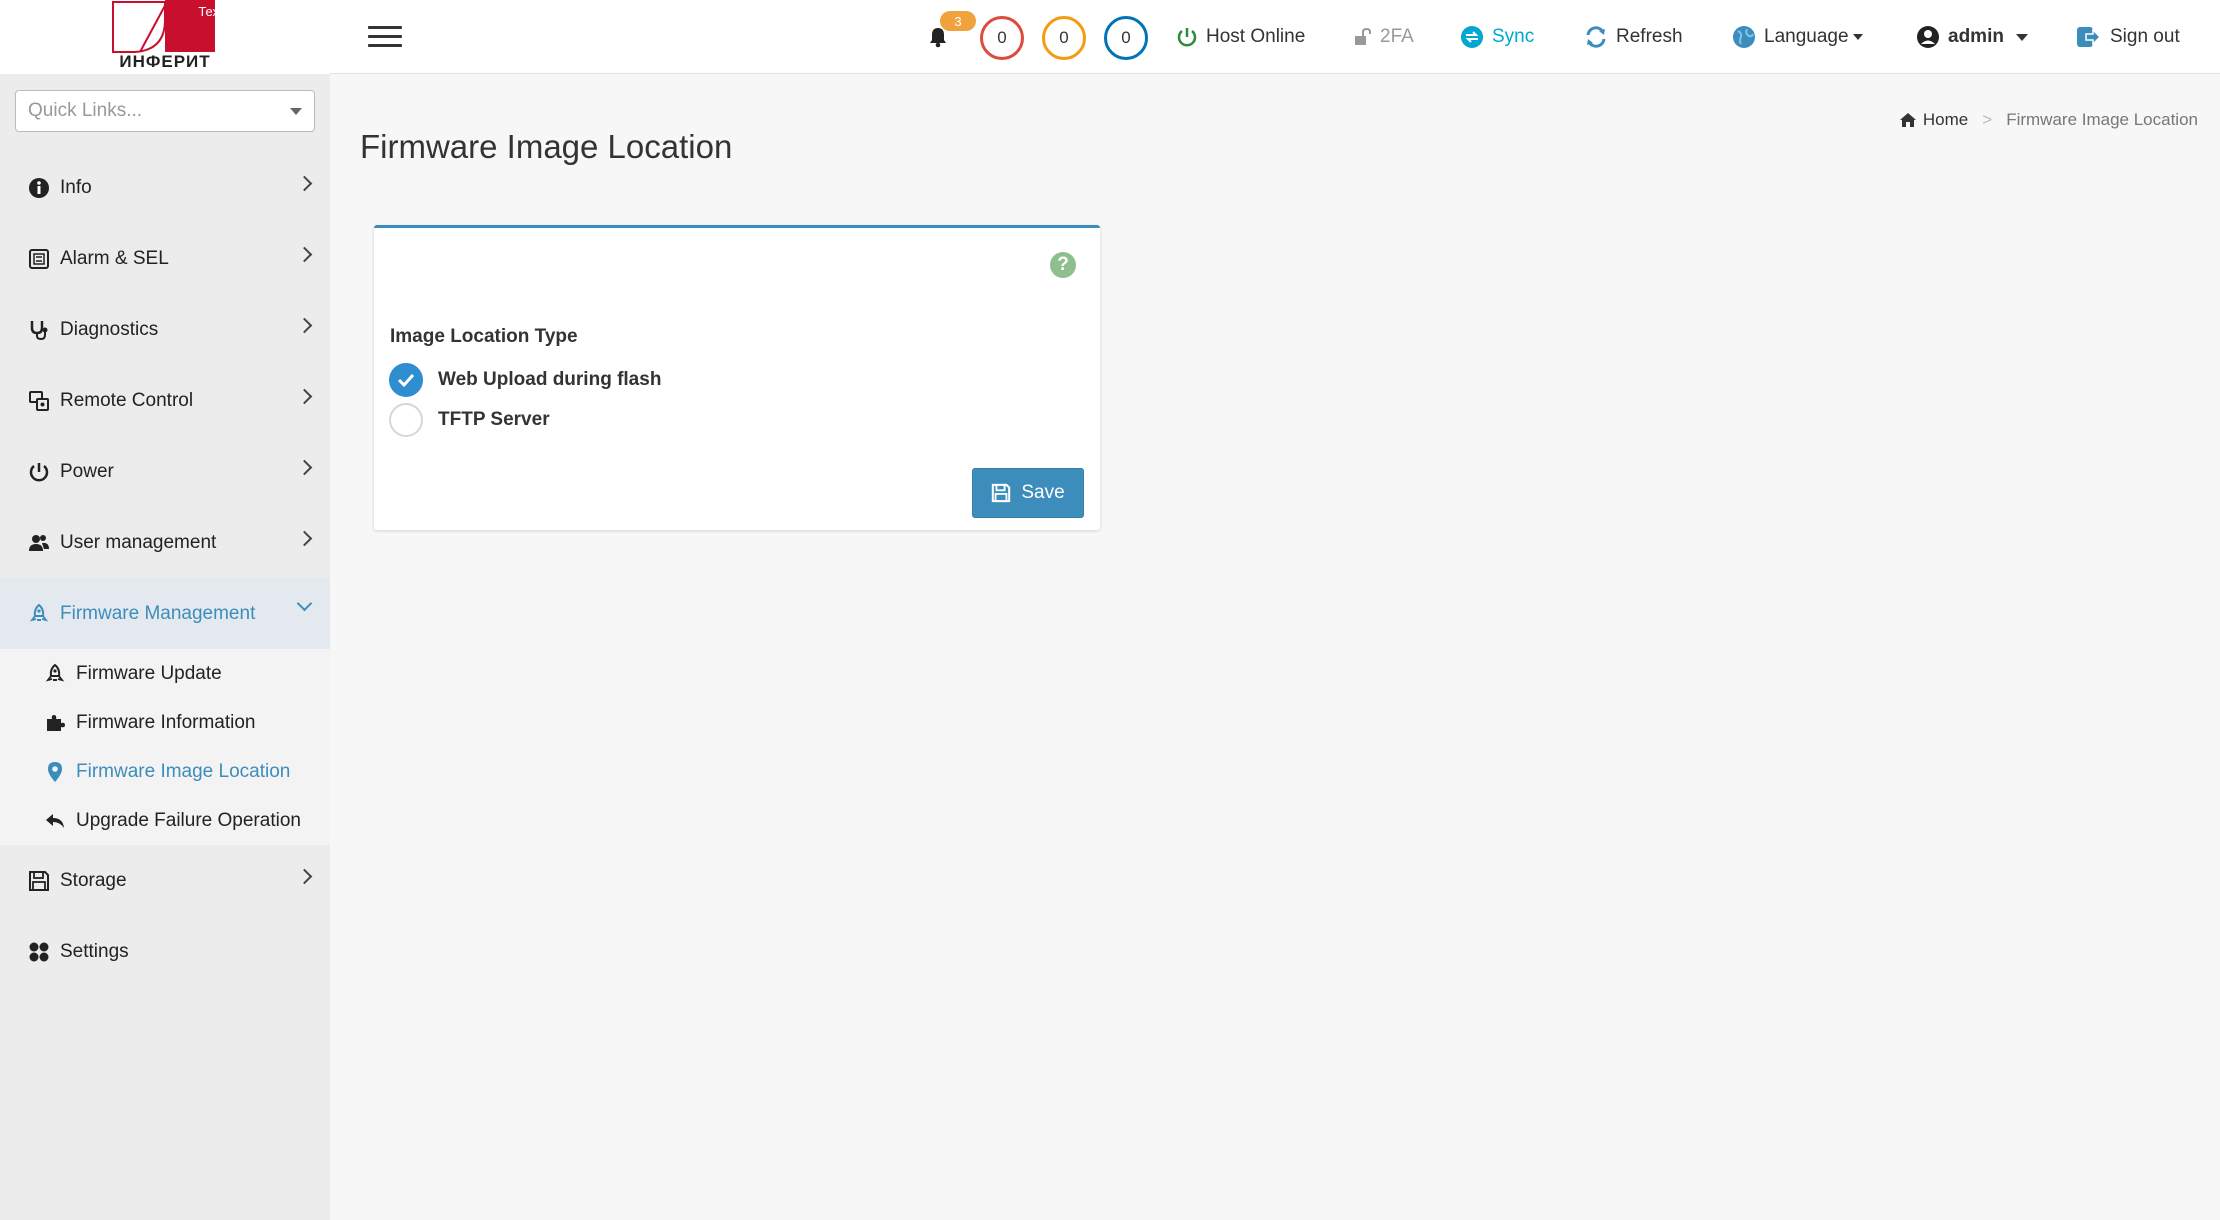 The width and height of the screenshot is (2220, 1220). Describe the element at coordinates (1806, 36) in the screenshot. I see `language-label: Language` at that location.